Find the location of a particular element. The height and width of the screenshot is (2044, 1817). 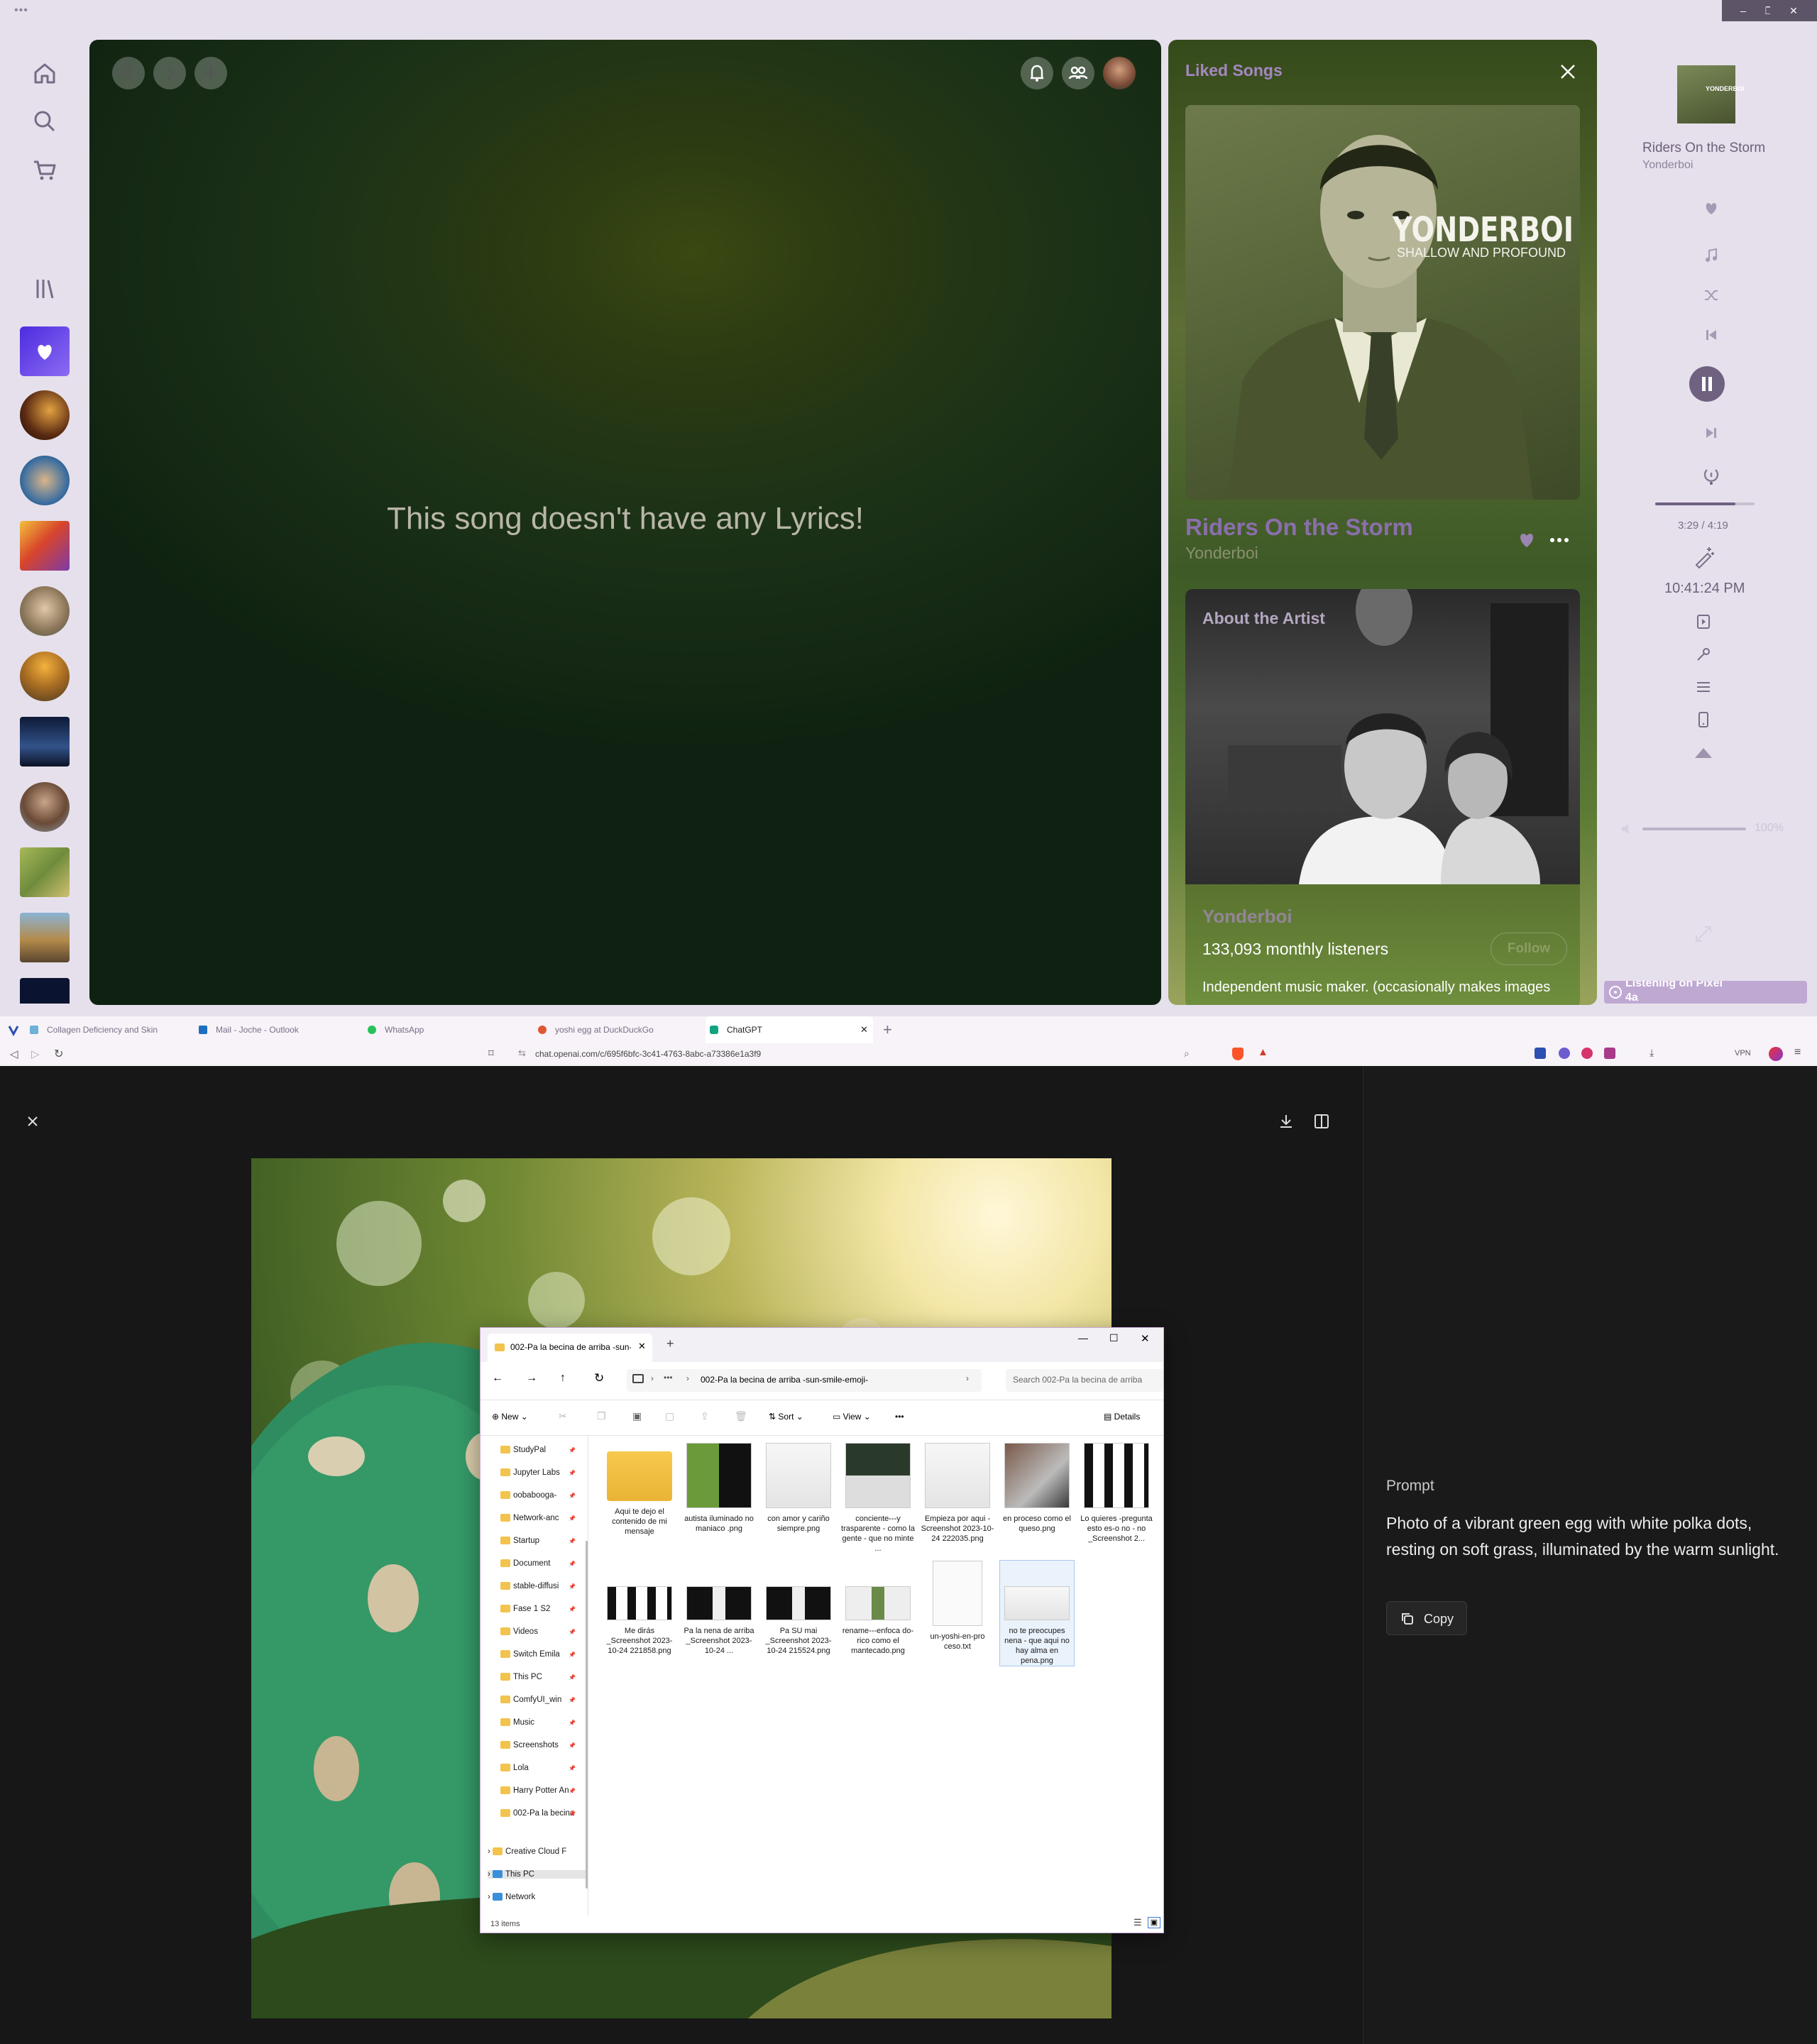

search-icon is located at coordinates (44, 121).